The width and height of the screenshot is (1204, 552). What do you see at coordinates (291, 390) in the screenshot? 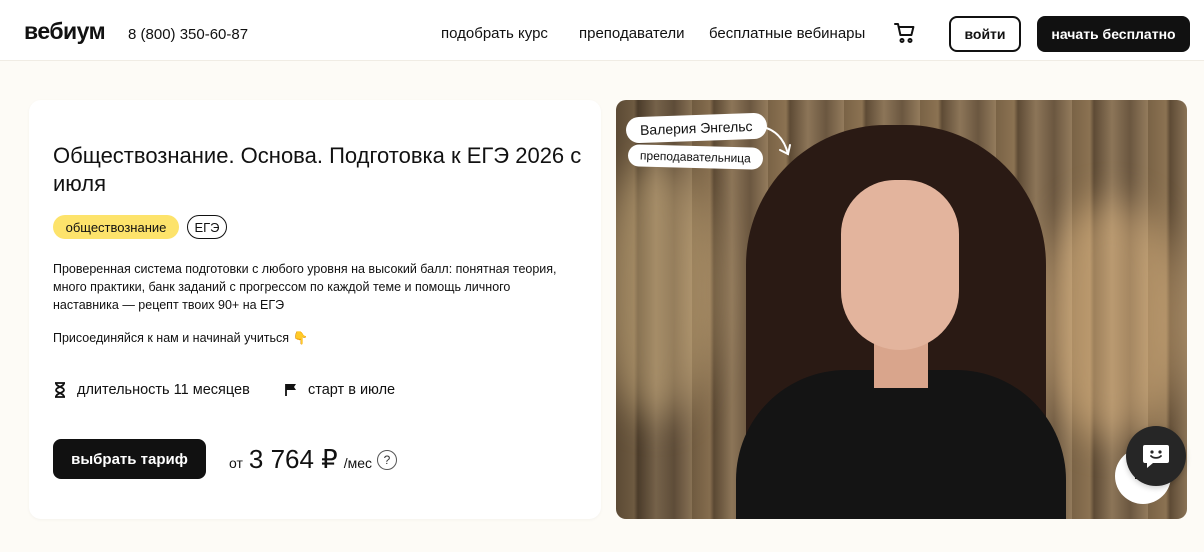
I see `flag-icon` at bounding box center [291, 390].